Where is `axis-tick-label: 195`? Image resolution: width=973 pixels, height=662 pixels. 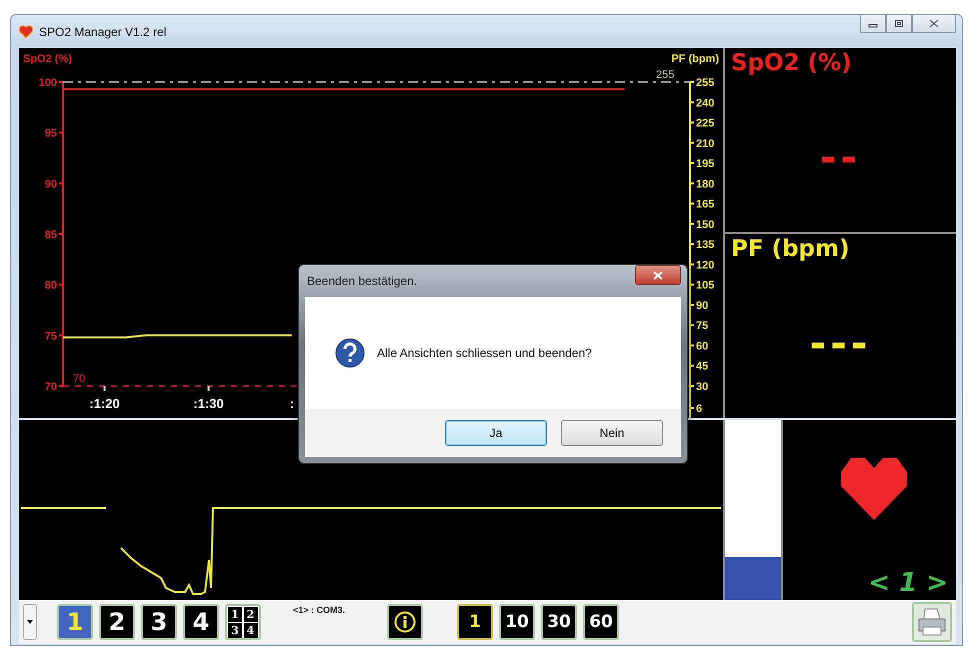 axis-tick-label: 195 is located at coordinates (705, 164).